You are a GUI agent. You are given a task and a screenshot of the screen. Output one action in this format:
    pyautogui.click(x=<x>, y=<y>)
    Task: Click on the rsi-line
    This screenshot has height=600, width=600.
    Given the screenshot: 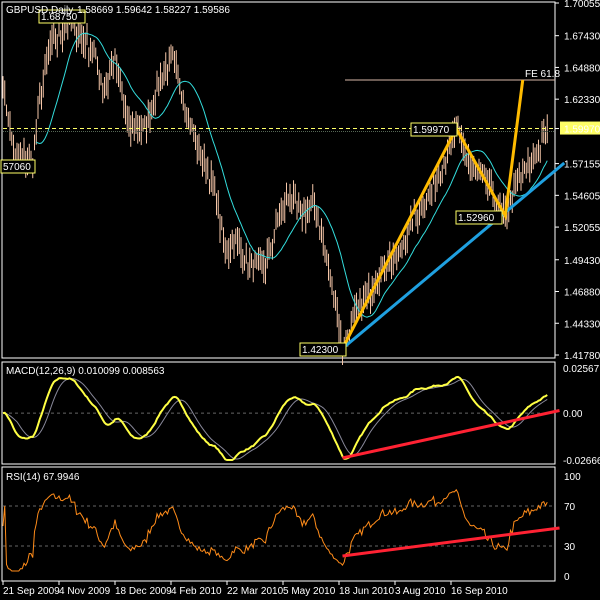 What is the action you would take?
    pyautogui.click(x=275, y=530)
    